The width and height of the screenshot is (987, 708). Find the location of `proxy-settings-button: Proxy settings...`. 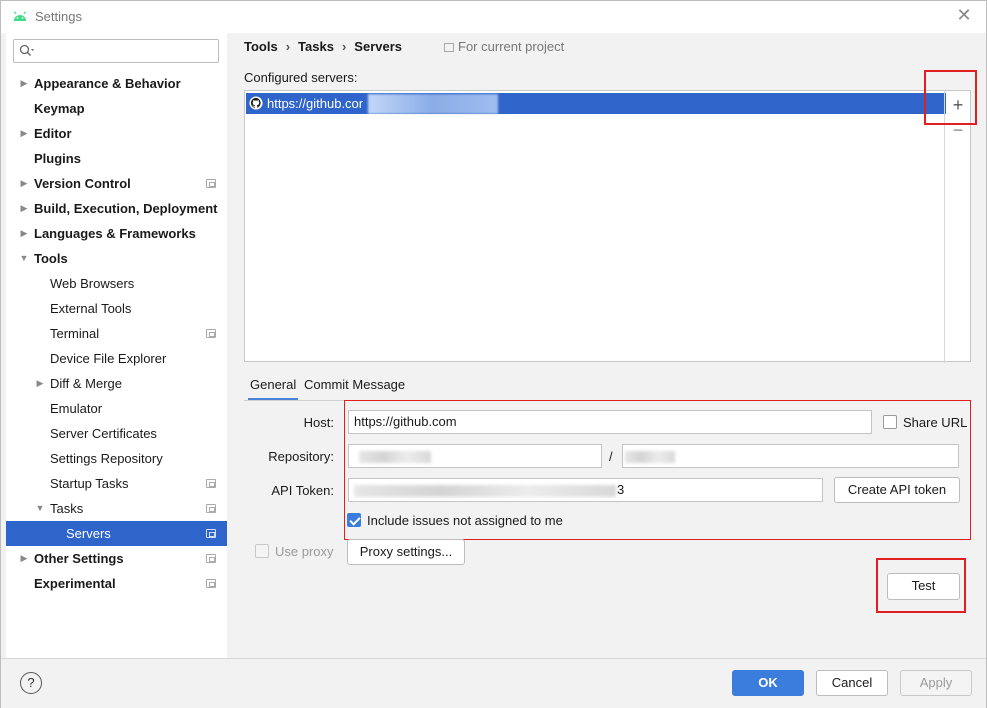

proxy-settings-button: Proxy settings... is located at coordinates (406, 552).